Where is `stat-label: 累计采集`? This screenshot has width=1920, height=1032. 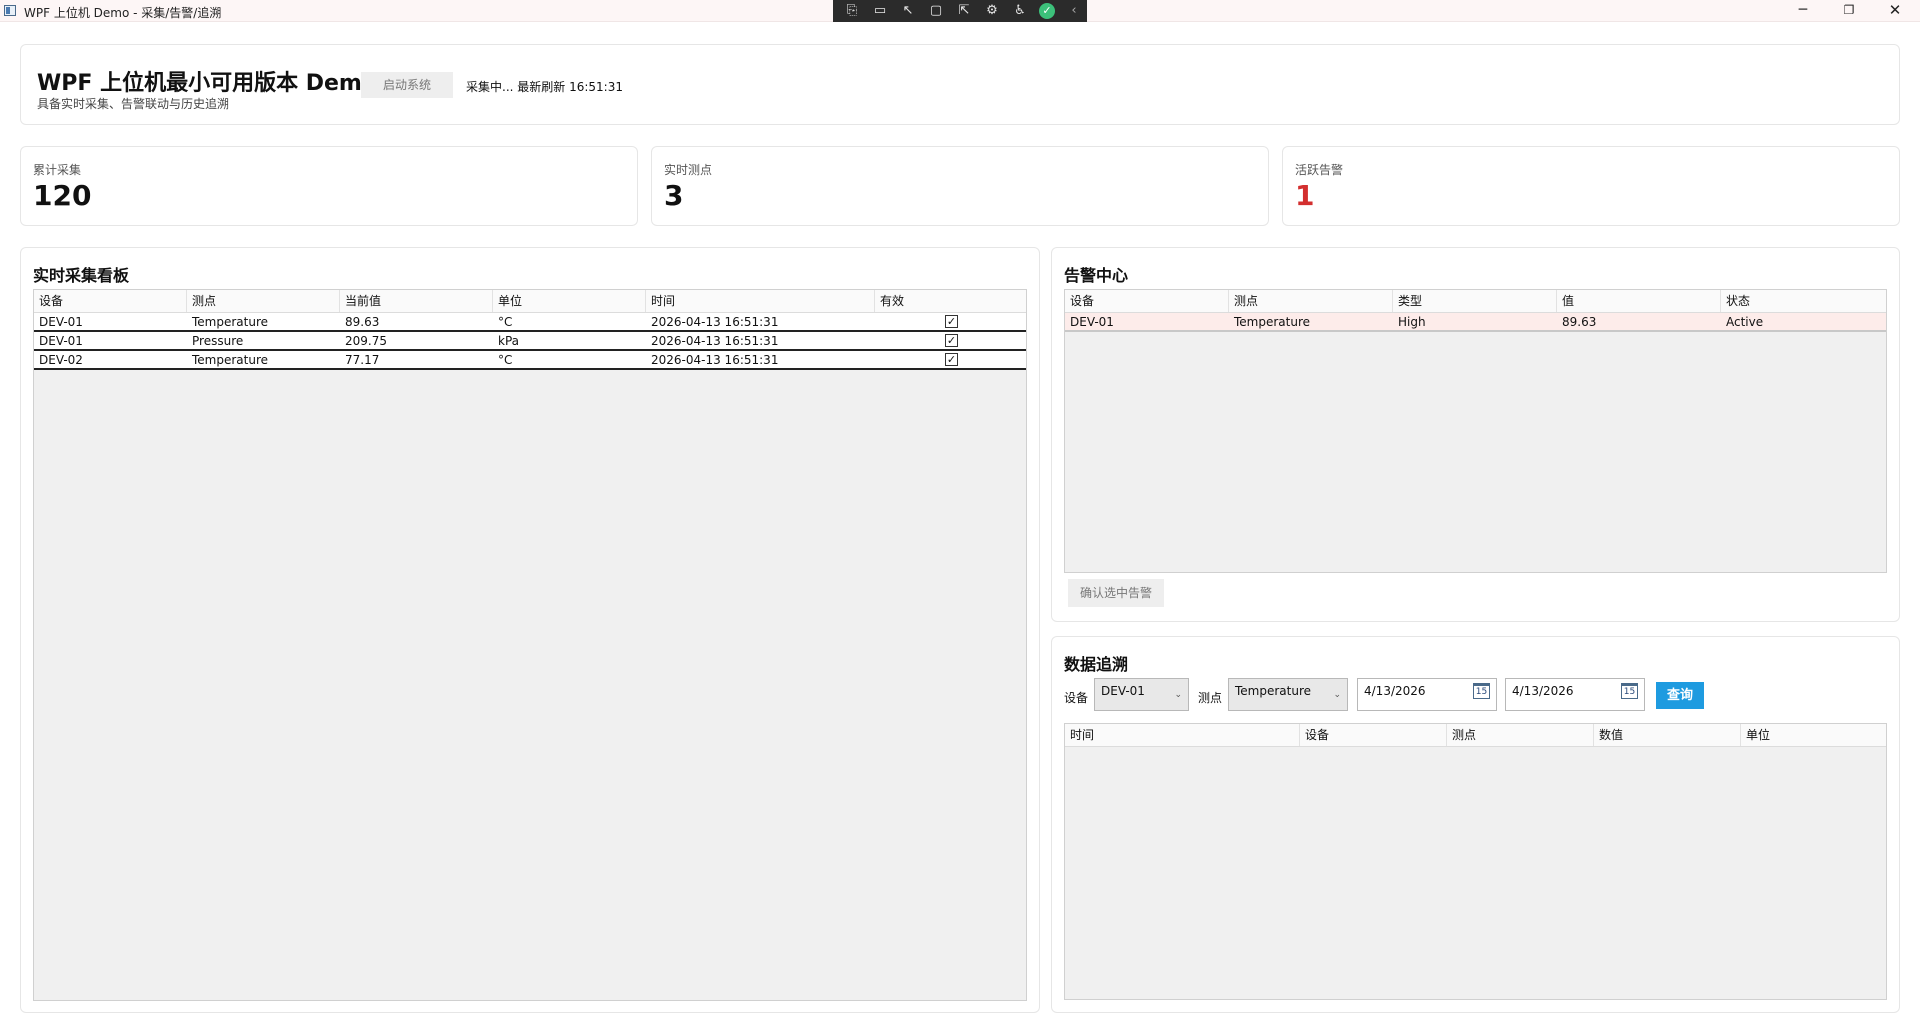
stat-label: 累计采集 is located at coordinates (57, 170).